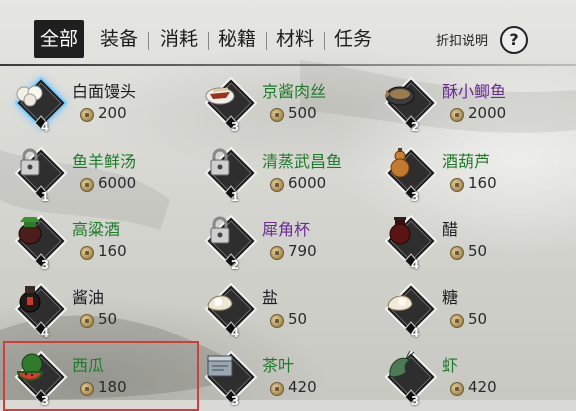 This screenshot has width=576, height=411. What do you see at coordinates (237, 39) in the screenshot?
I see `tab-manuals: 秘籍` at bounding box center [237, 39].